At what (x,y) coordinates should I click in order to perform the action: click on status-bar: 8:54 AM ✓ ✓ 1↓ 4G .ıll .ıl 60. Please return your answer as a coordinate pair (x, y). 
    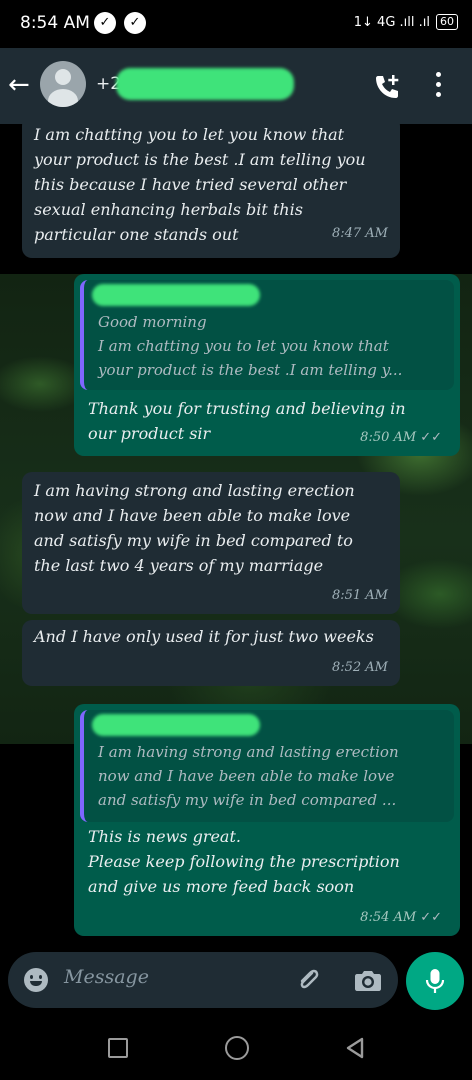
    Looking at the image, I should click on (236, 24).